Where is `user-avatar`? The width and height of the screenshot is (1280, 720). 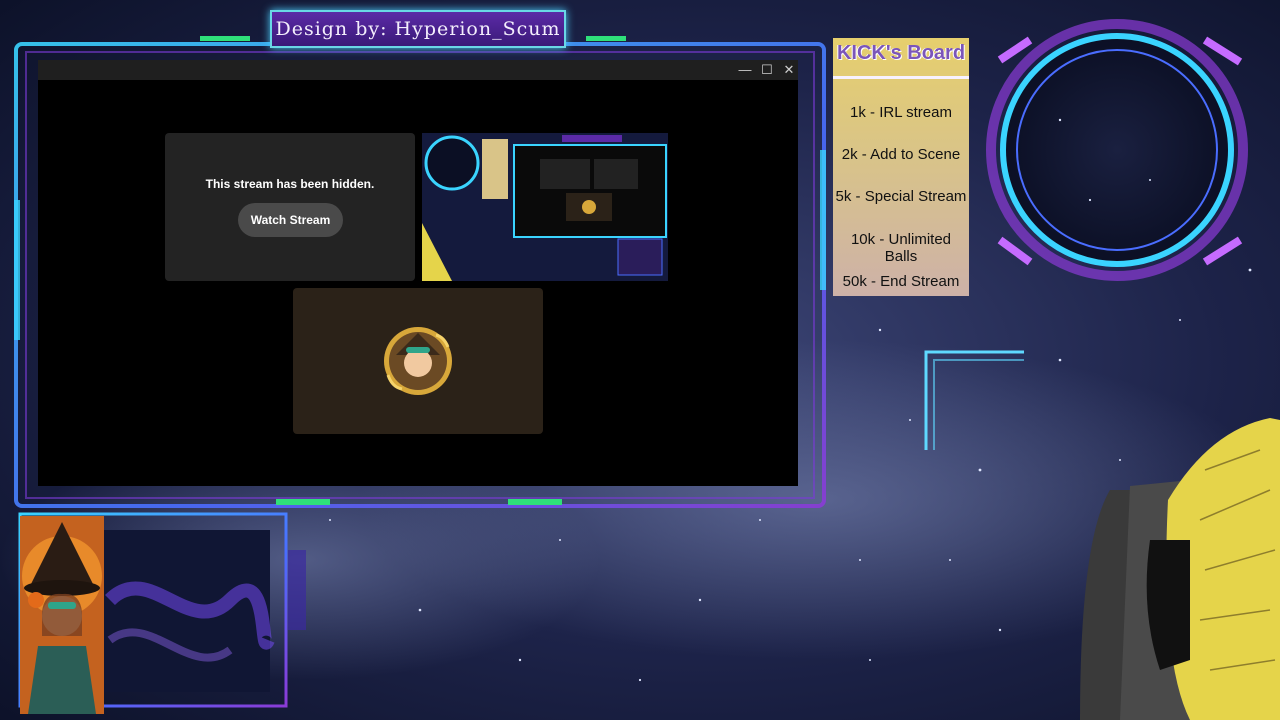 user-avatar is located at coordinates (418, 361).